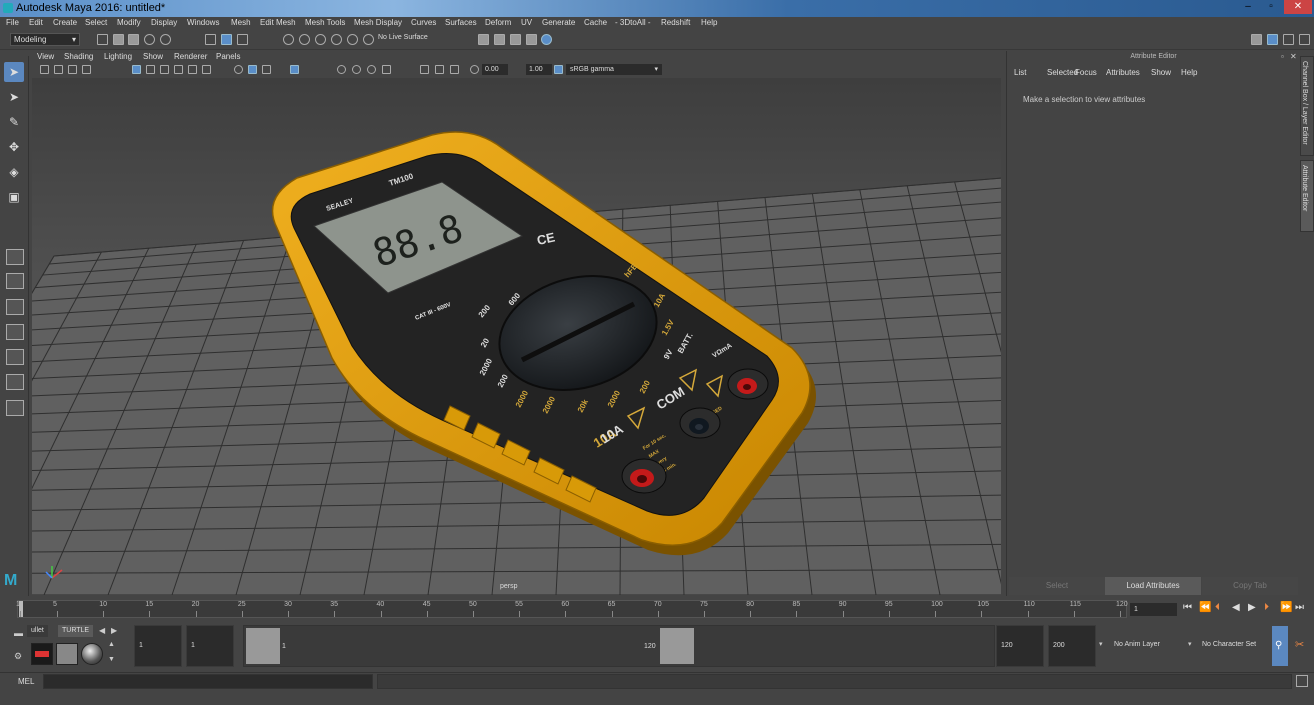 This screenshot has width=1314, height=705. Describe the element at coordinates (12, 22) in the screenshot. I see `menu-file: File` at that location.